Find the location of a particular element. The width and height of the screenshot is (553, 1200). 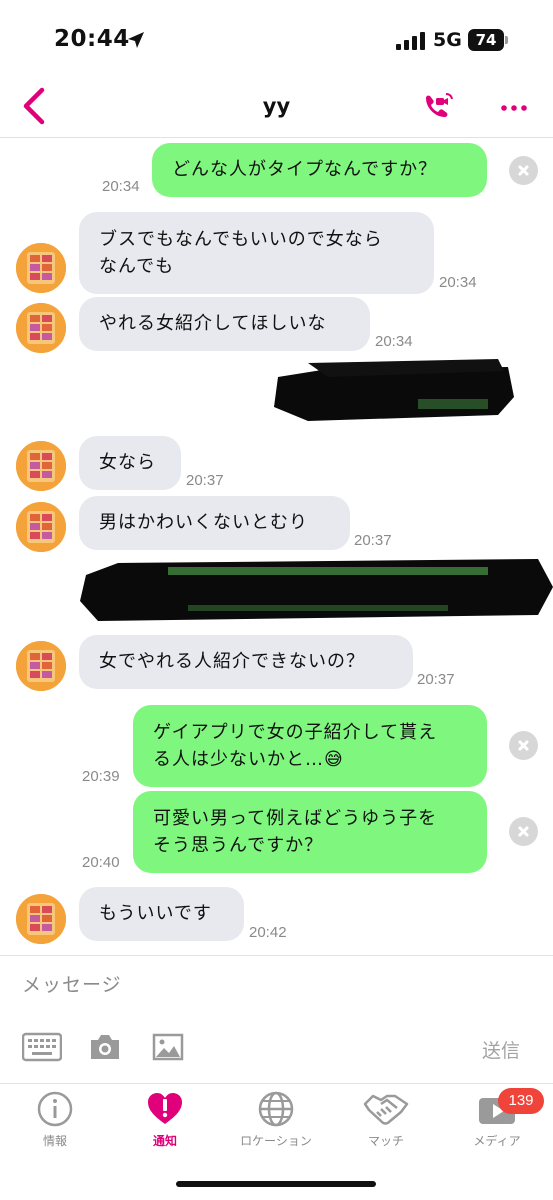

globe-icon is located at coordinates (276, 1109).